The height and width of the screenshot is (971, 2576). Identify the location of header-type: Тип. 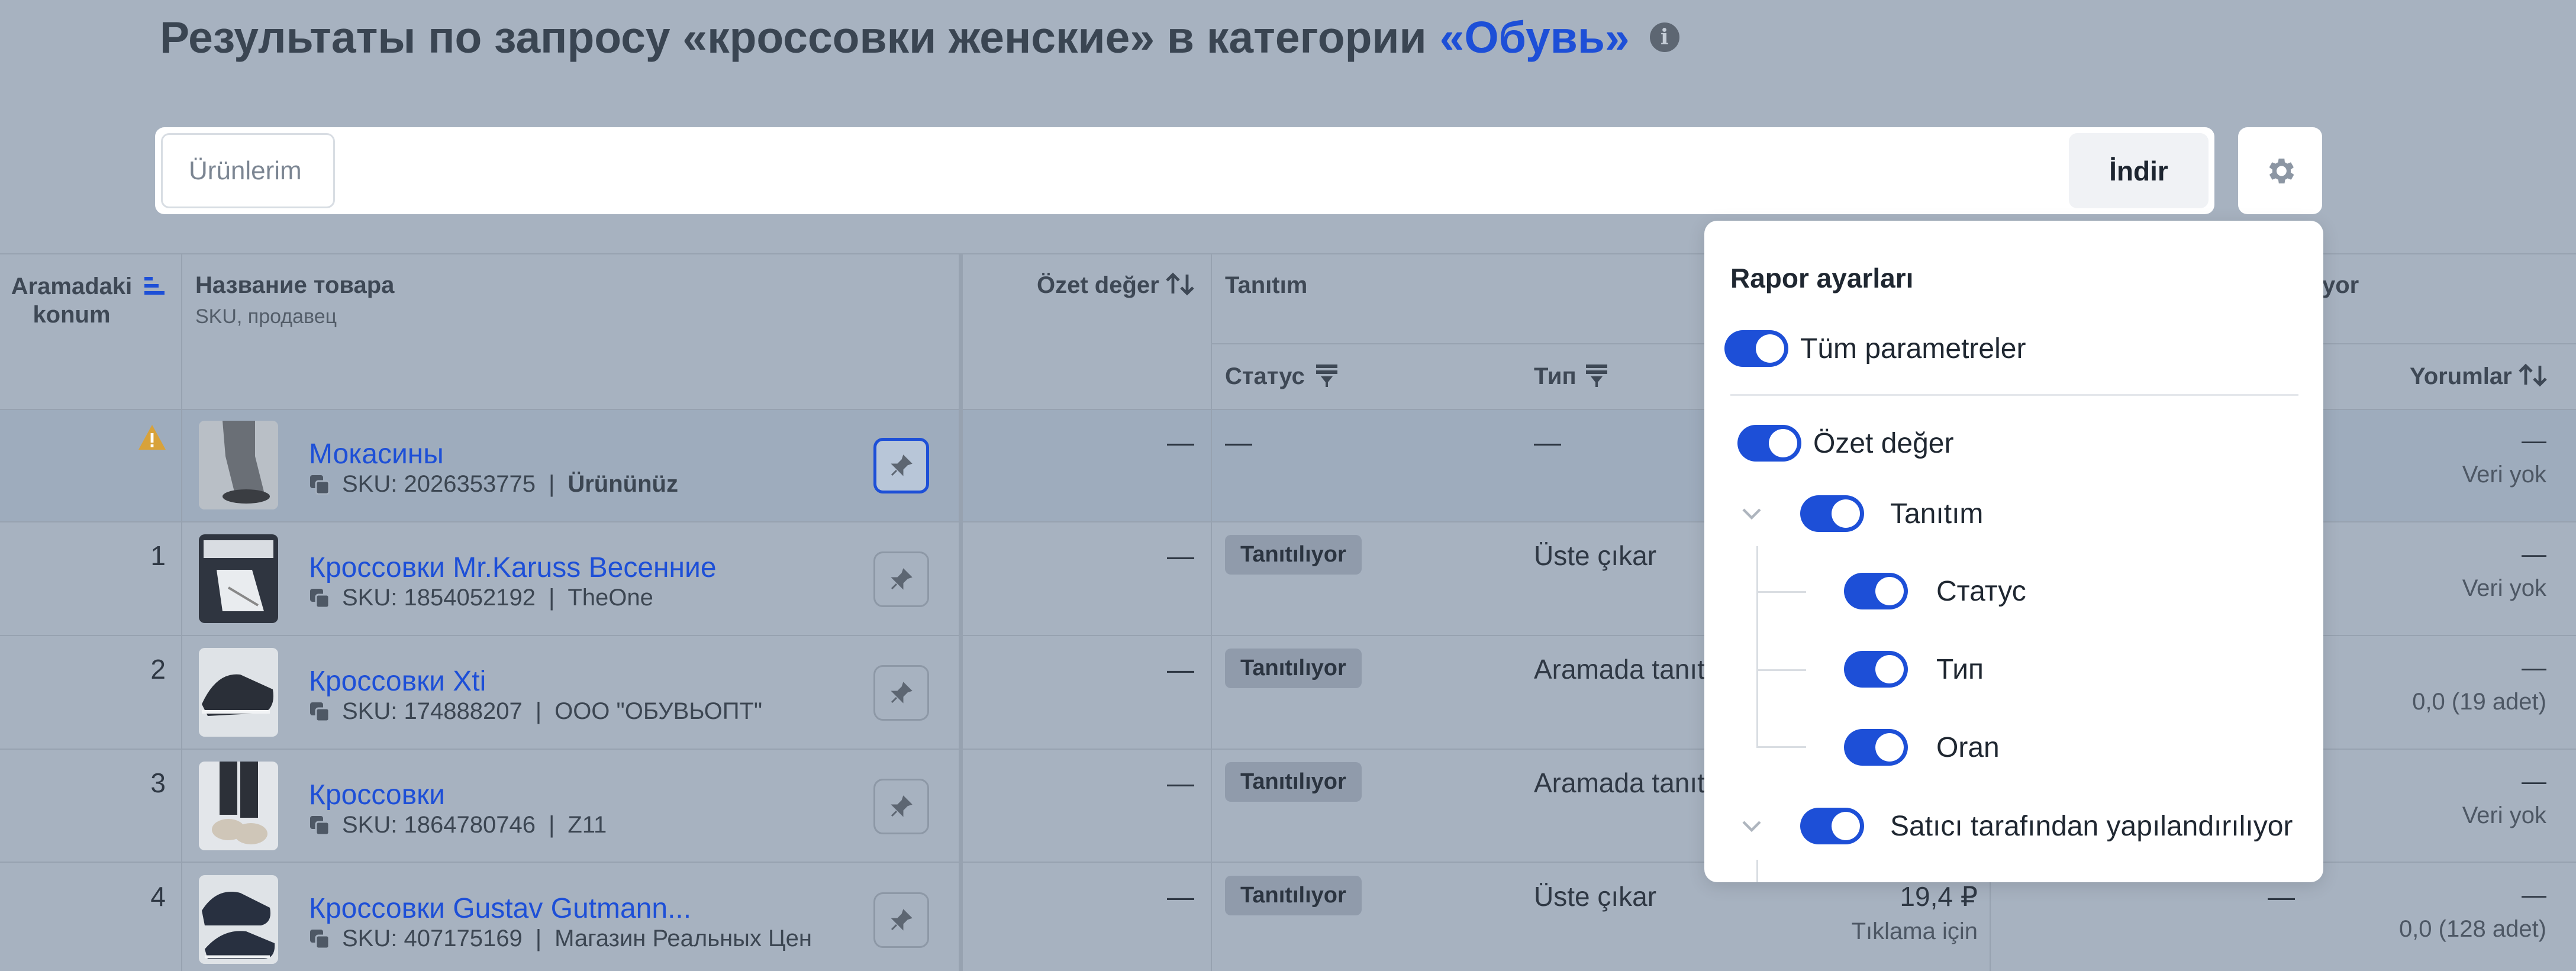
(1555, 376).